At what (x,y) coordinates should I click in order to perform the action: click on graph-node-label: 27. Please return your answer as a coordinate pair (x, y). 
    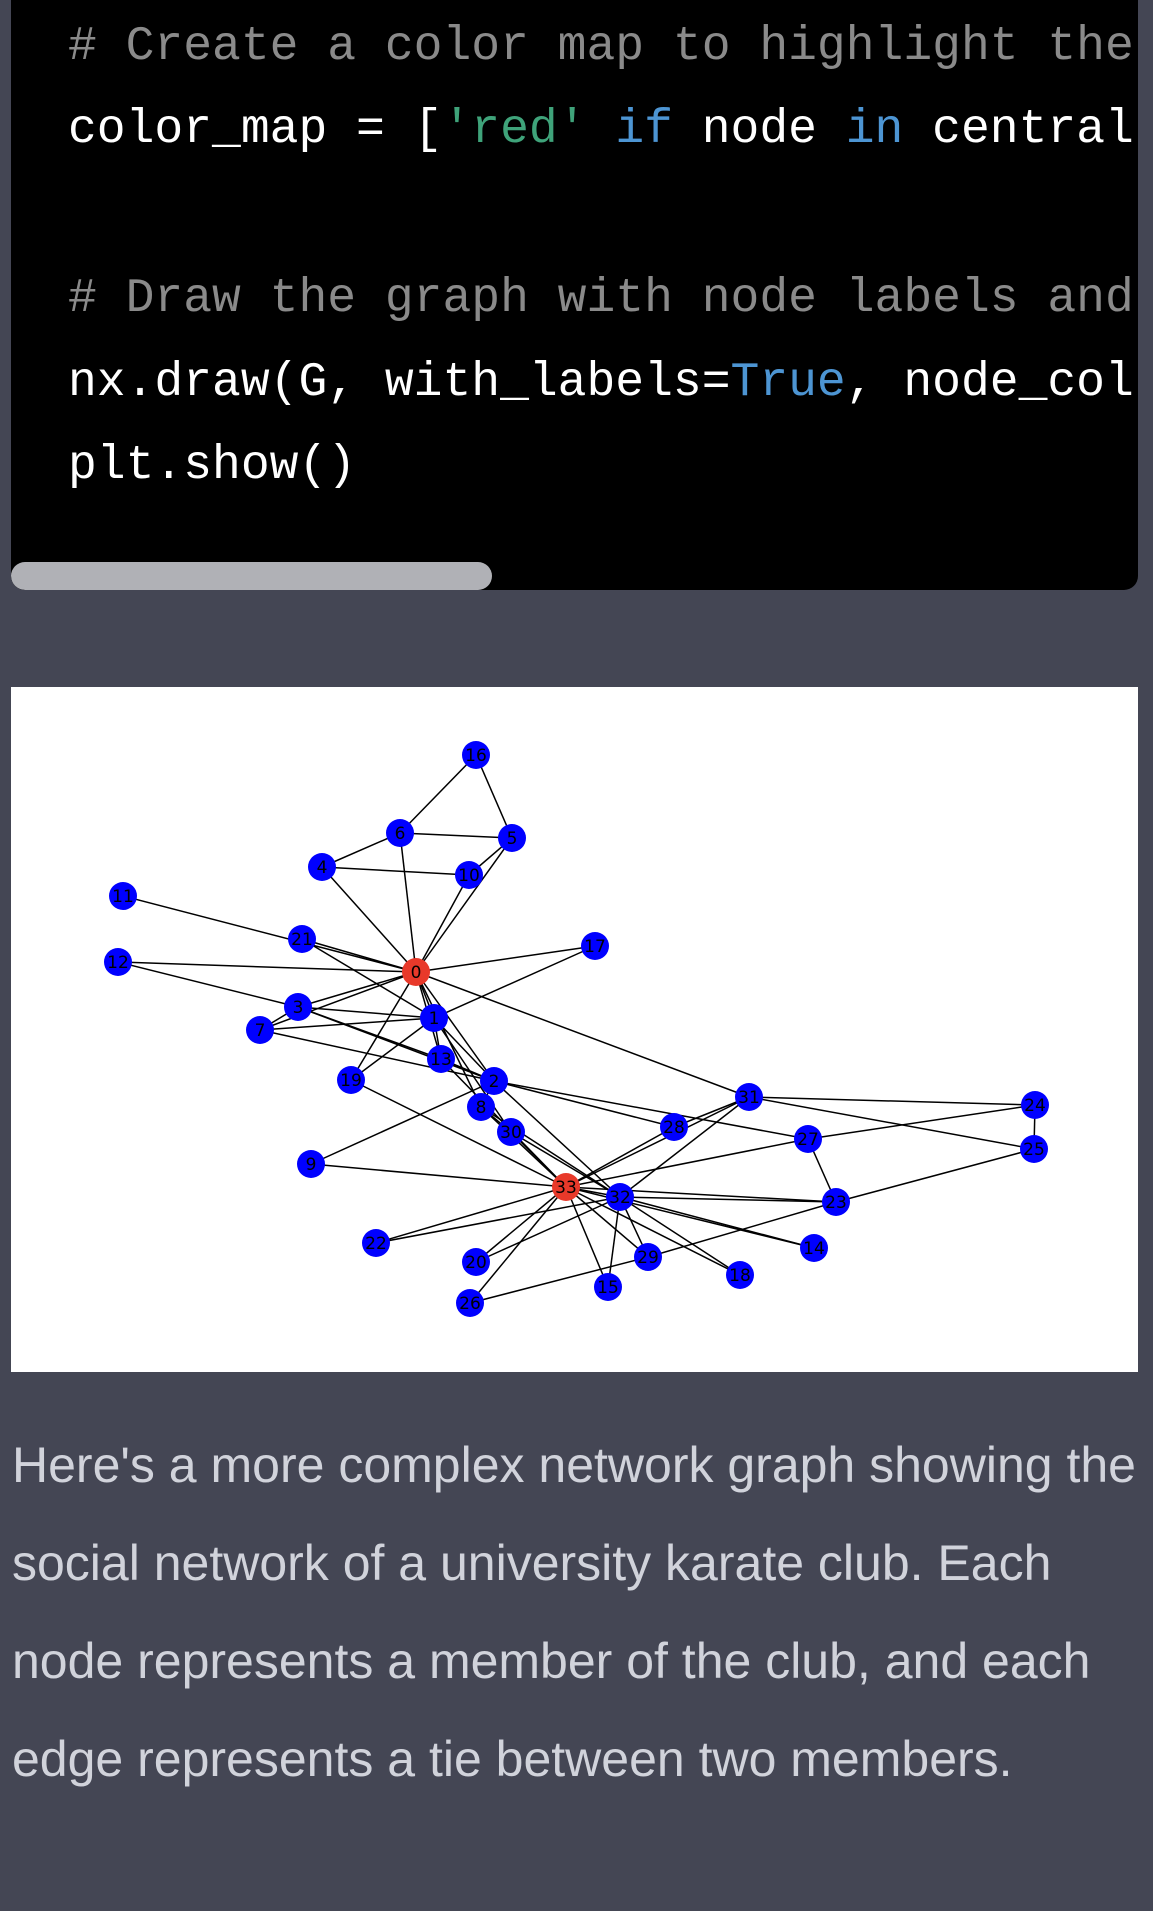
    Looking at the image, I should click on (808, 1140).